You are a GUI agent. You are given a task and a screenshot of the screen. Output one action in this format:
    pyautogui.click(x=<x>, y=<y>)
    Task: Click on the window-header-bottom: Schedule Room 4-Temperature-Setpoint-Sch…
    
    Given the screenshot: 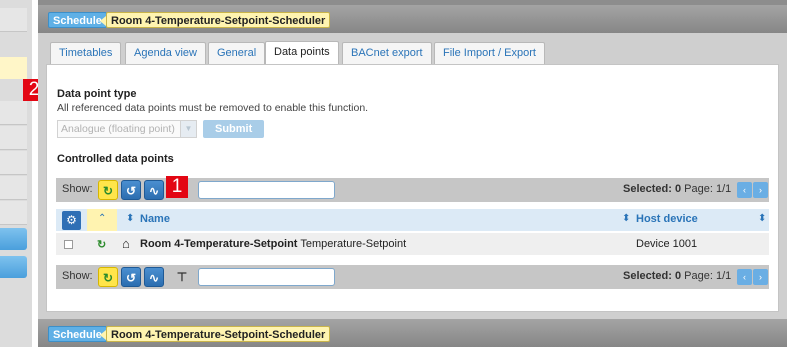 What is the action you would take?
    pyautogui.click(x=412, y=333)
    